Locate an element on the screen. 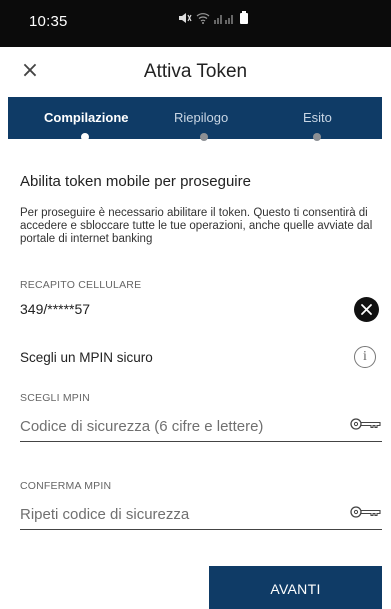 This screenshot has height=609, width=391. choose-mpin-field is located at coordinates (201, 427).